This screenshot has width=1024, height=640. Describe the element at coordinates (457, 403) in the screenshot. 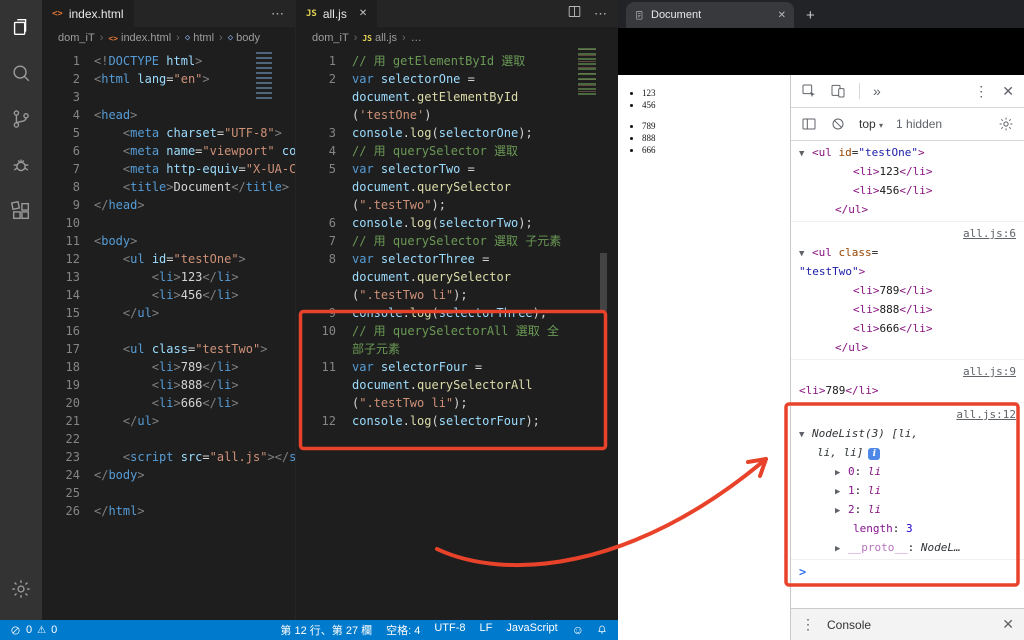

I see `code-line: (".testTwo li");` at that location.